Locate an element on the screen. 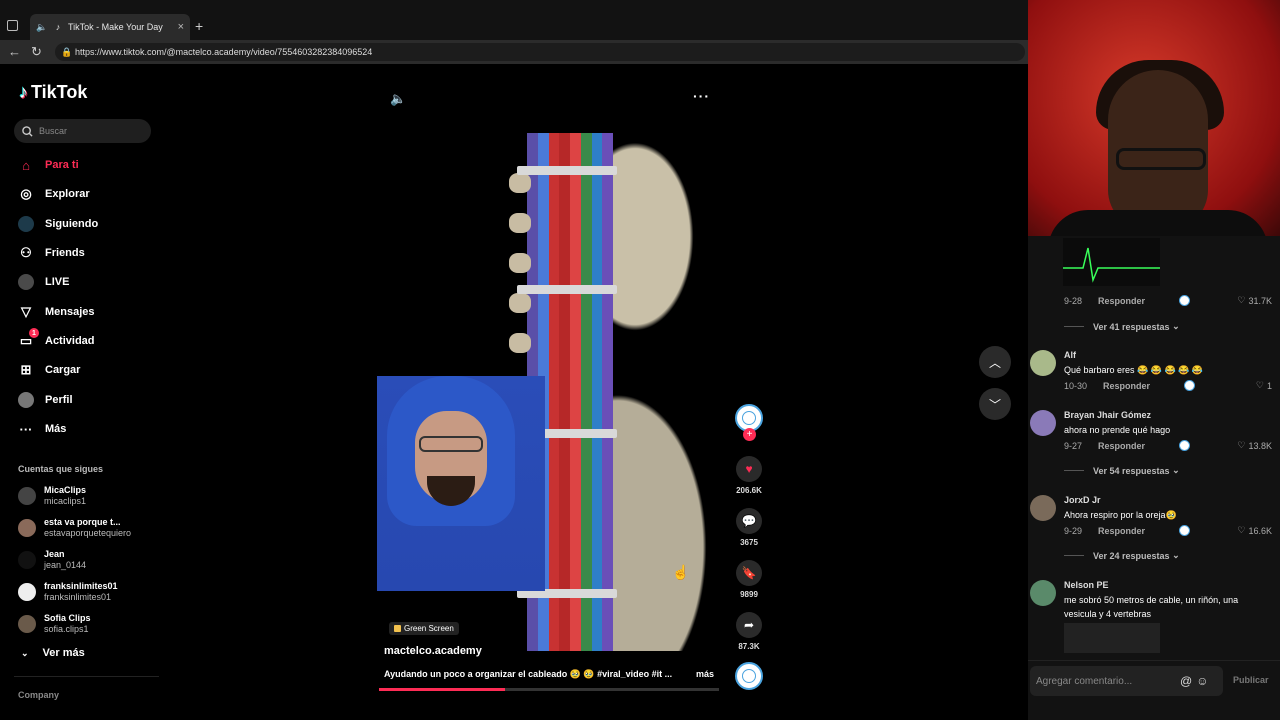 The width and height of the screenshot is (1280, 720). nav-perfil: Perfil is located at coordinates (45, 400).